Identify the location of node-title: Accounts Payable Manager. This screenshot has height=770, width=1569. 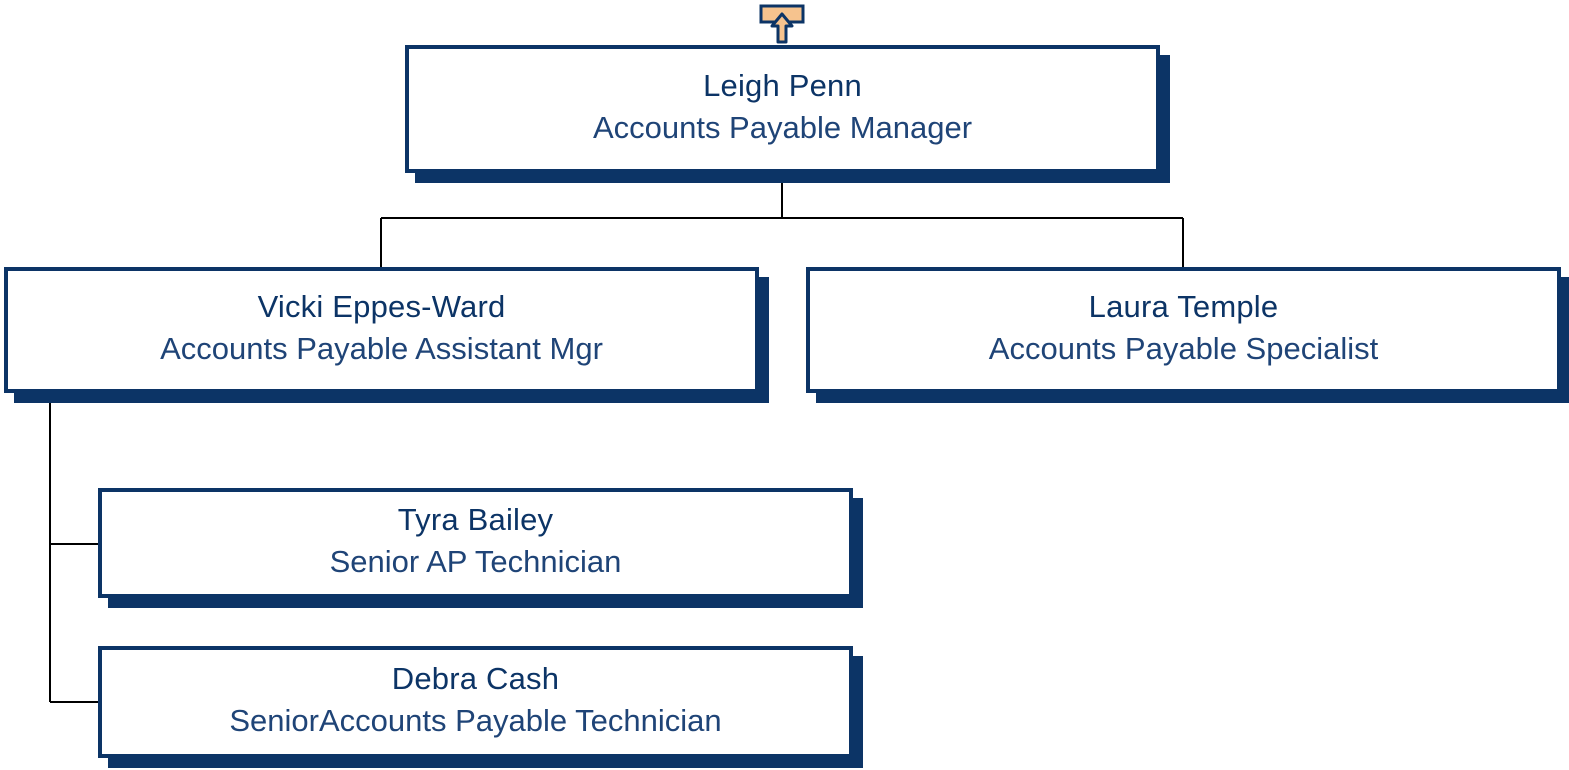
(782, 127).